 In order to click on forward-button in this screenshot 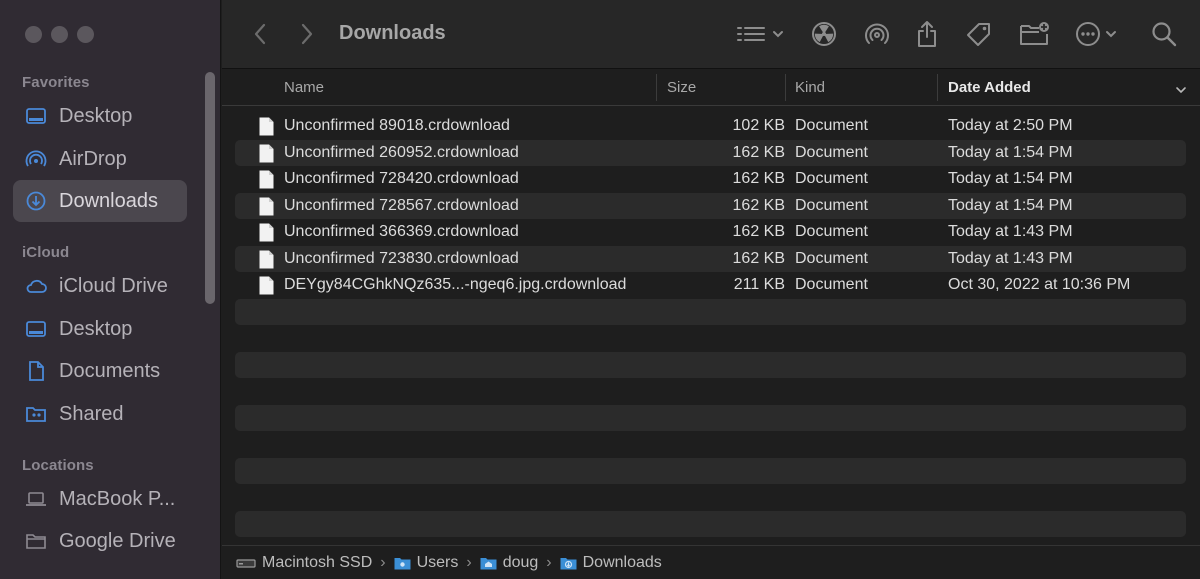, I will do `click(307, 34)`.